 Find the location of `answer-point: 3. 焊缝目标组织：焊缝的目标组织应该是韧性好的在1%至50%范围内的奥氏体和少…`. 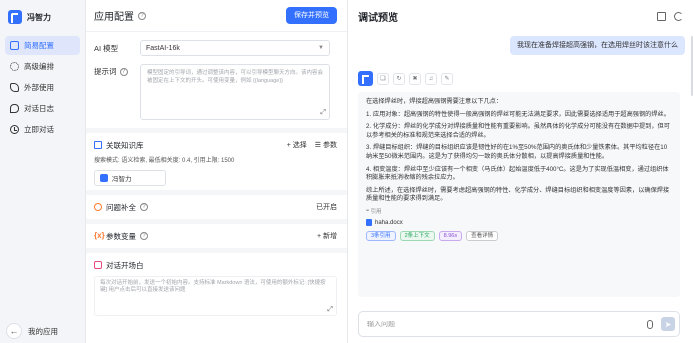

answer-point: 3. 焊缝目标组织：焊缝的目标组织应该是韧性好的在1%至50%范围内的奥氏体和少… is located at coordinates (517, 152).